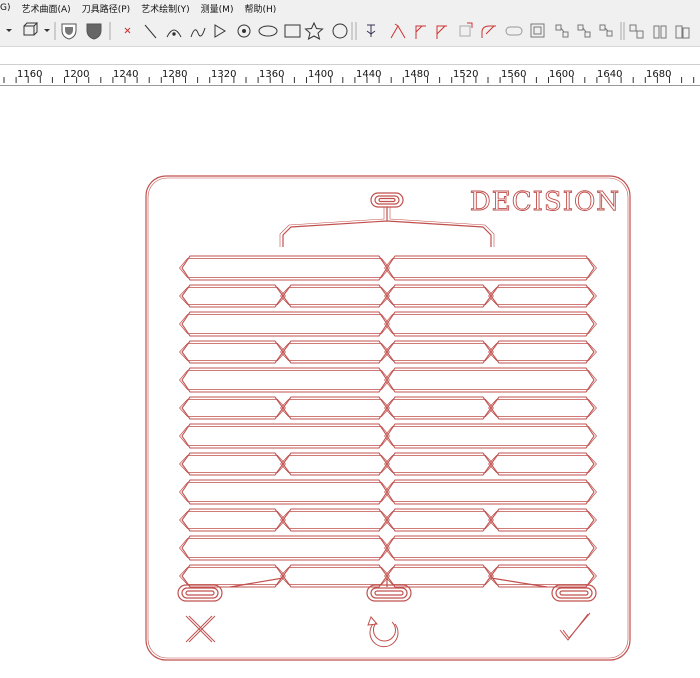 The height and width of the screenshot is (678, 700). What do you see at coordinates (682, 32) in the screenshot?
I see `layout-c-icon` at bounding box center [682, 32].